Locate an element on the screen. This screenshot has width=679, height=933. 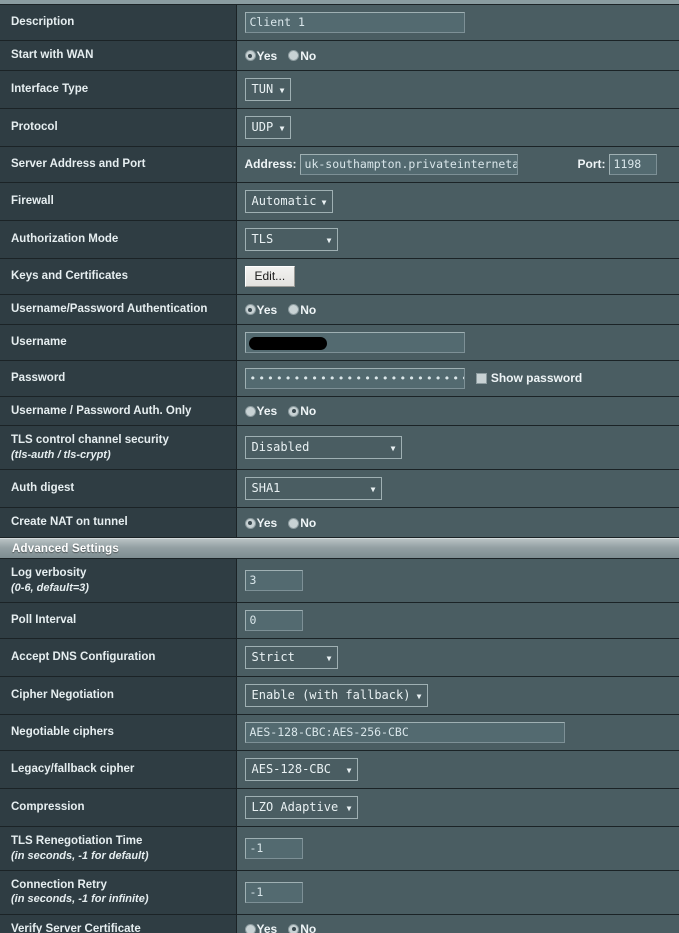
compression-select: LZO Adaptive is located at coordinates (301, 807).